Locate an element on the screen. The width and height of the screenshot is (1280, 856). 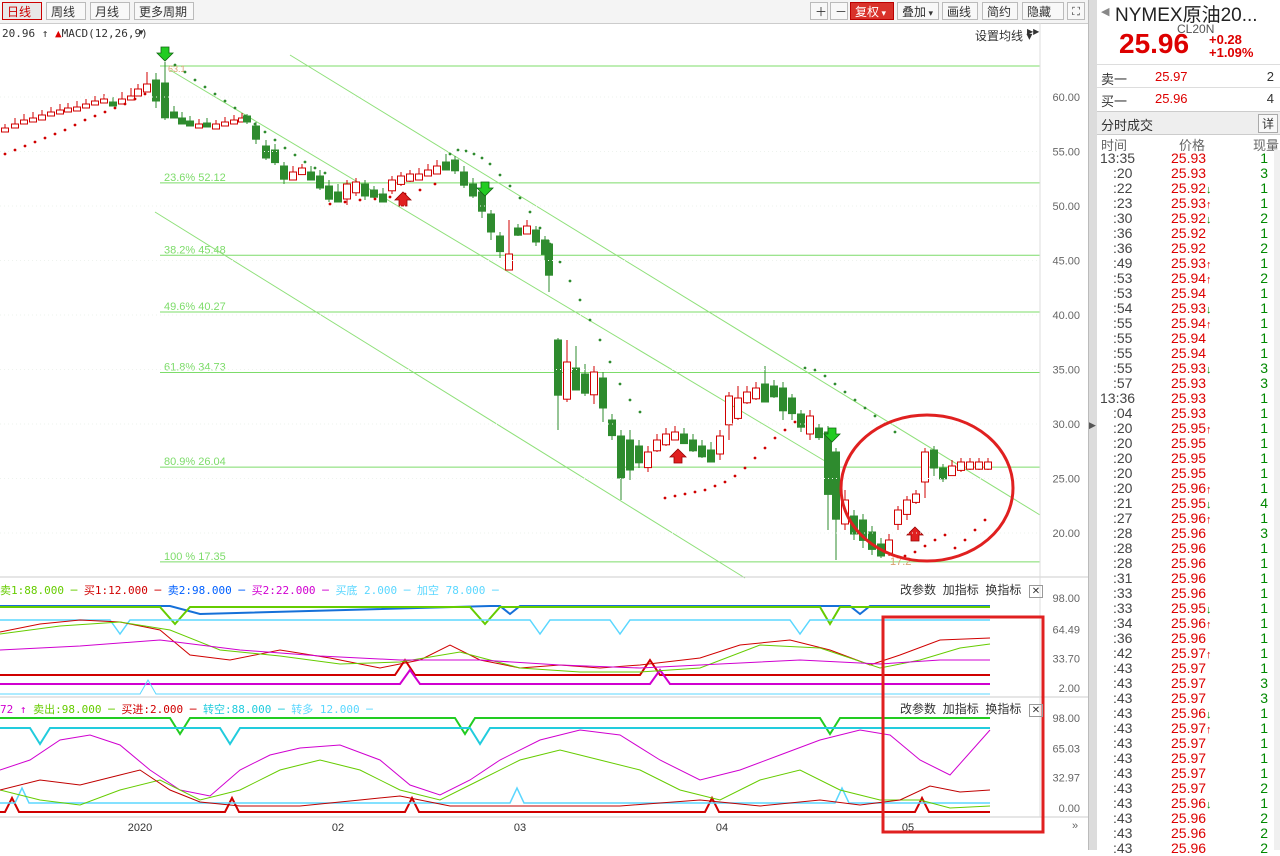
panel1-base-line is located at coordinates (495, 686).